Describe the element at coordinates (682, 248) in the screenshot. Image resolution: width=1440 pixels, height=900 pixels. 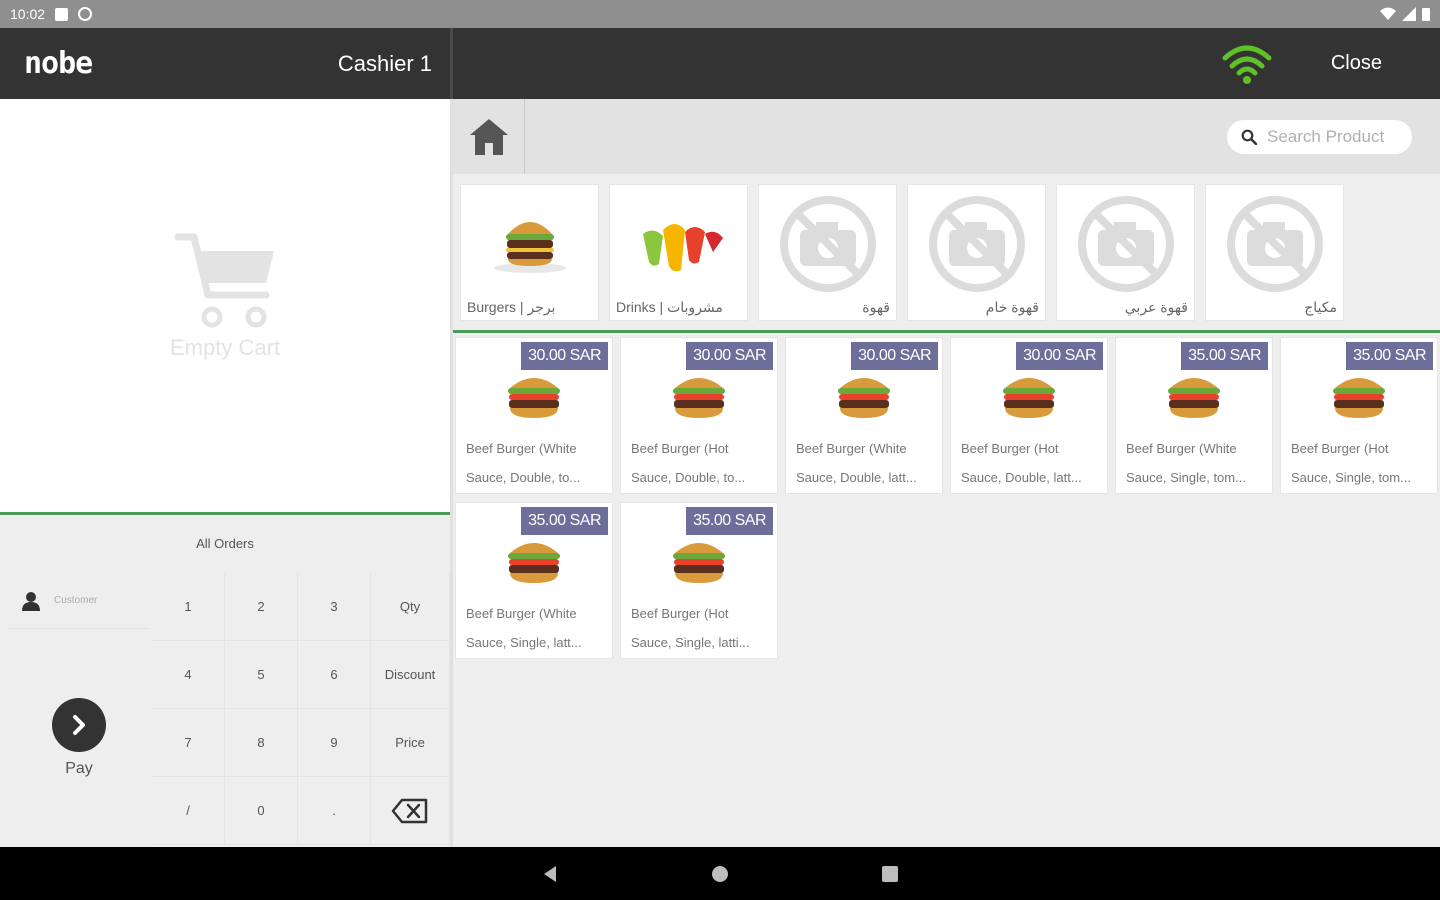
I see `drinks-icon` at that location.